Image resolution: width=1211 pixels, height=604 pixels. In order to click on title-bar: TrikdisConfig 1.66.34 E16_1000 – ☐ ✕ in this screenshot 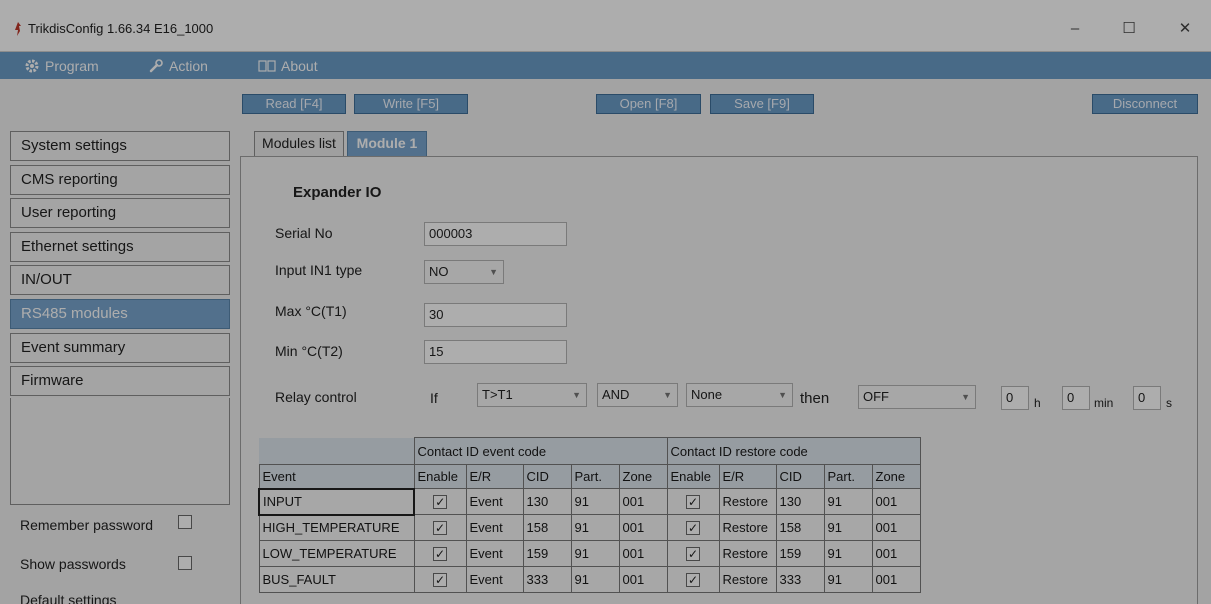, I will do `click(605, 26)`.